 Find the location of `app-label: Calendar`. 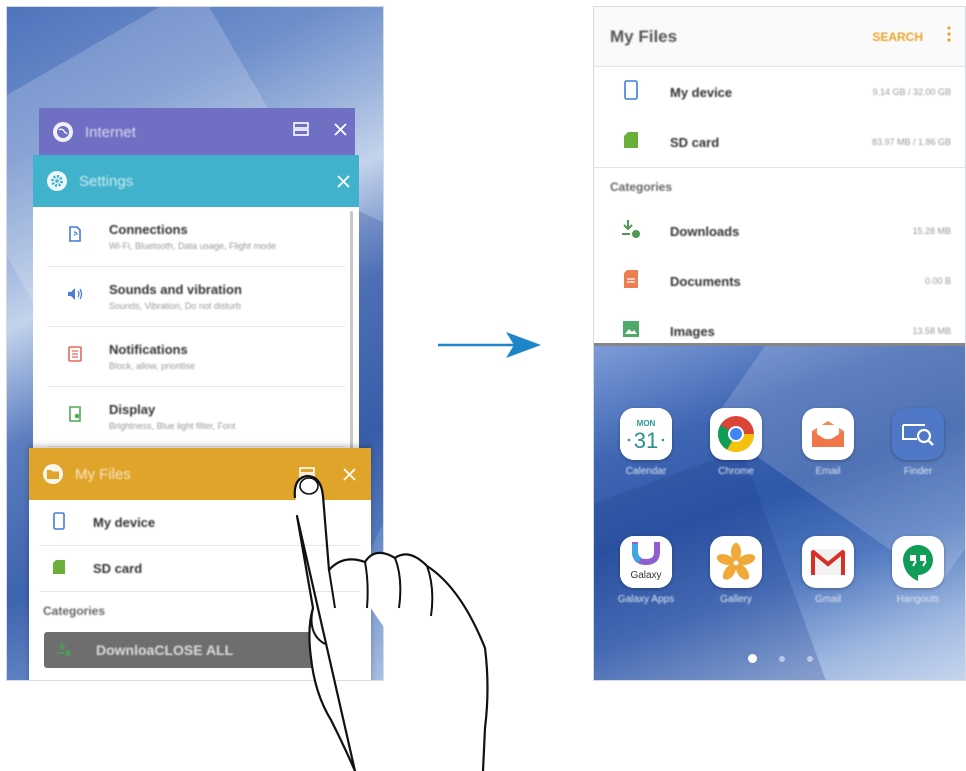

app-label: Calendar is located at coordinates (646, 471).